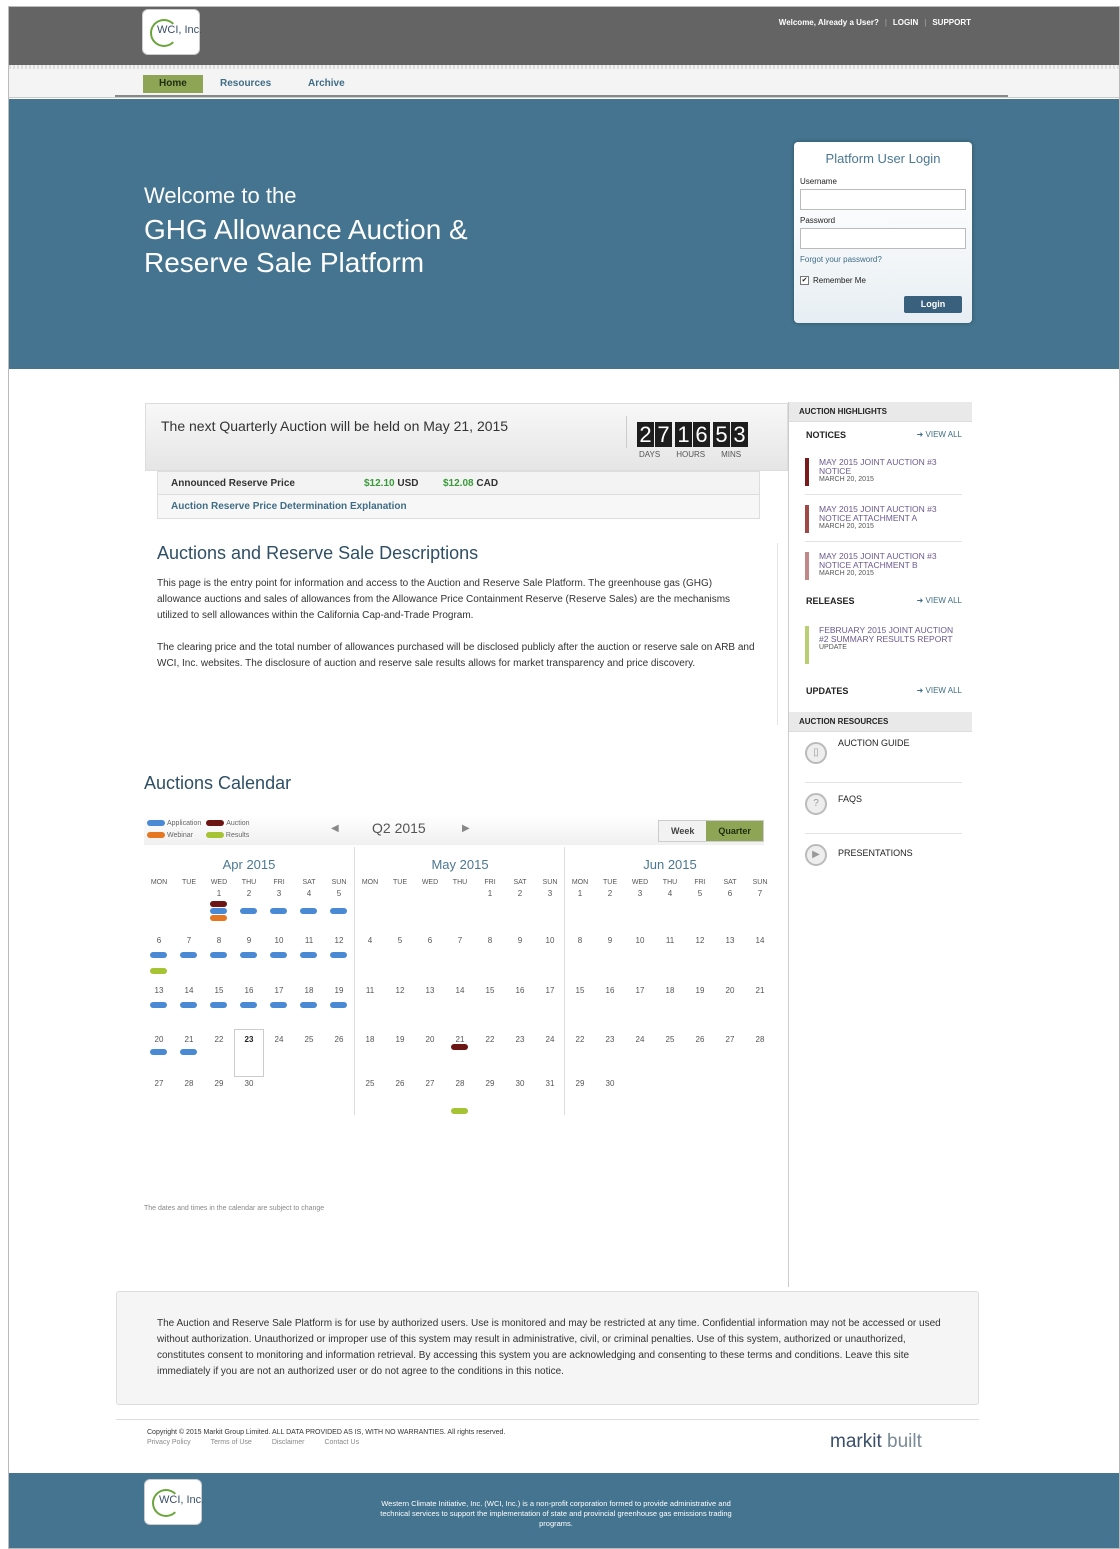  I want to click on calendar-day: 29, so click(580, 1083).